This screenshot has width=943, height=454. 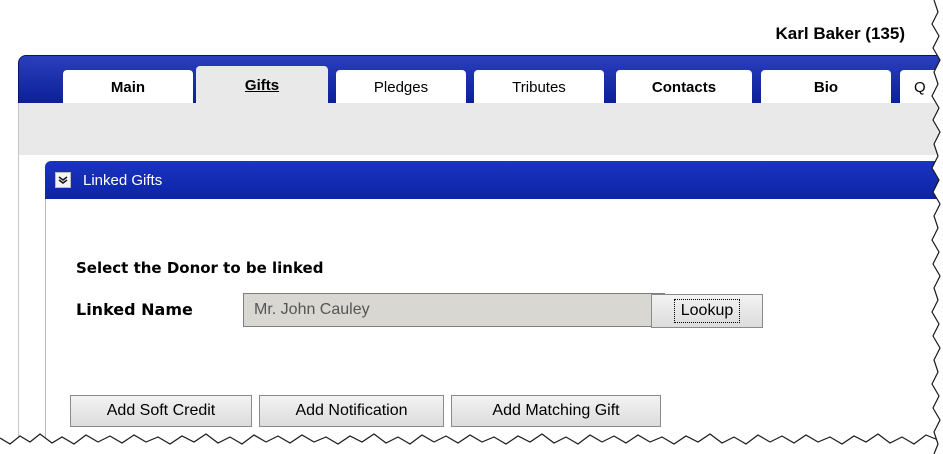 I want to click on linked-name-label: Linked Name, so click(x=134, y=309).